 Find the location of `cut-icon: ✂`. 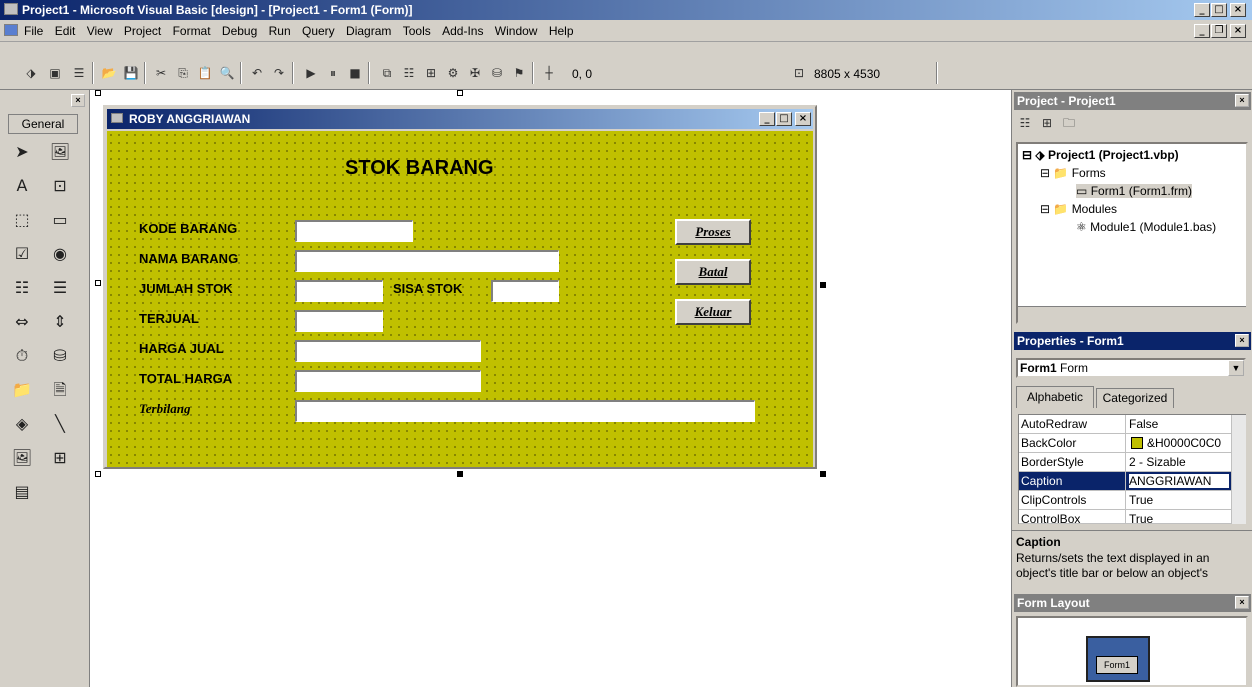

cut-icon: ✂ is located at coordinates (161, 73).